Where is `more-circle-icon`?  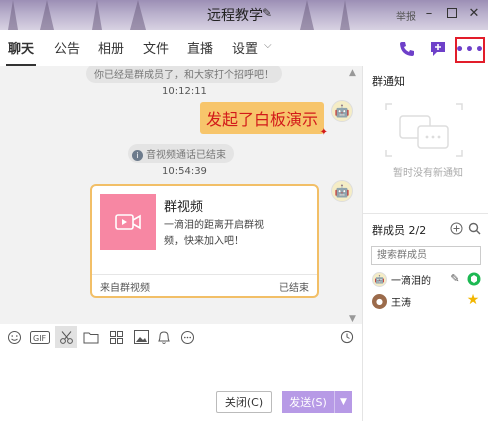 more-circle-icon is located at coordinates (187, 337).